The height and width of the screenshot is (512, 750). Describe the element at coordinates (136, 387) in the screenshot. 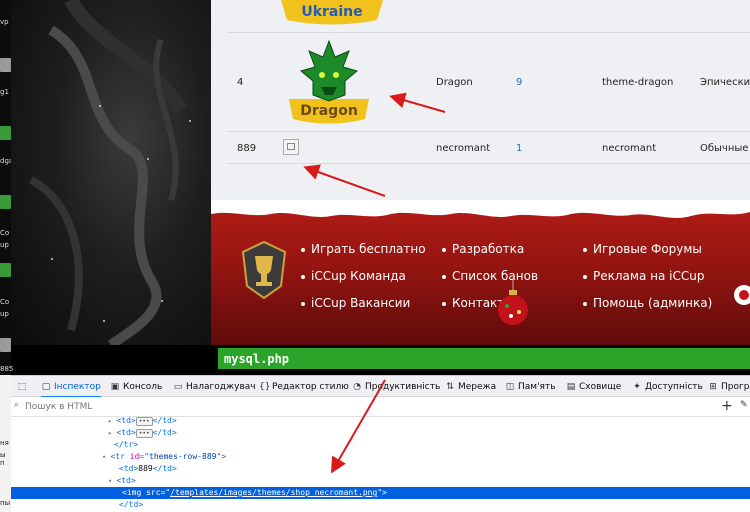

I see `tab-console: ▣ Консоль` at that location.